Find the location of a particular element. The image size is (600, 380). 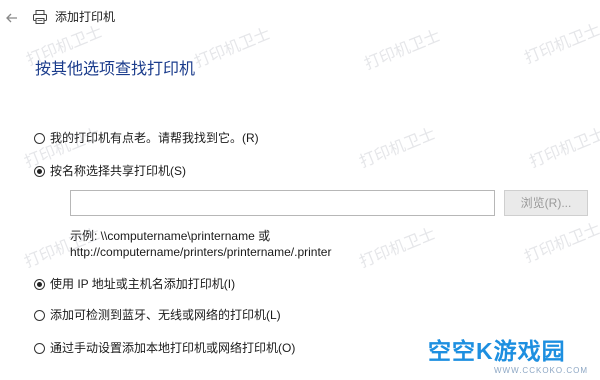

radio-manual-setup is located at coordinates (39, 348).